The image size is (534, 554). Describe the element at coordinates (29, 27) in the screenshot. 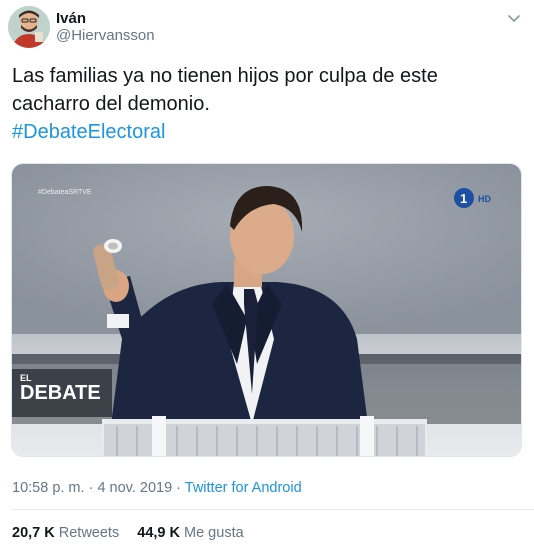

I see `avatar` at that location.